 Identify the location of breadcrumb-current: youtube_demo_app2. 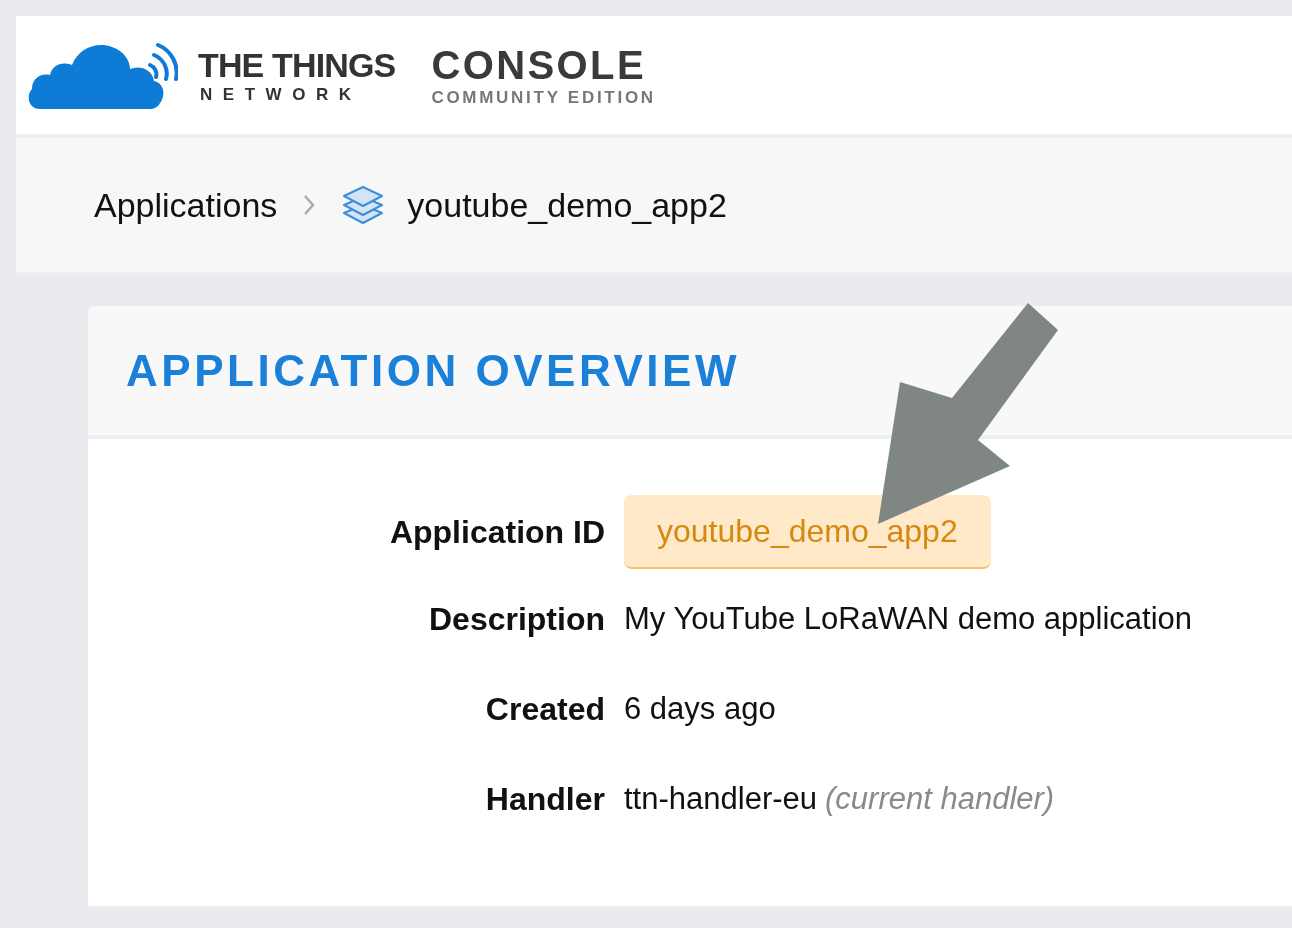
(567, 205).